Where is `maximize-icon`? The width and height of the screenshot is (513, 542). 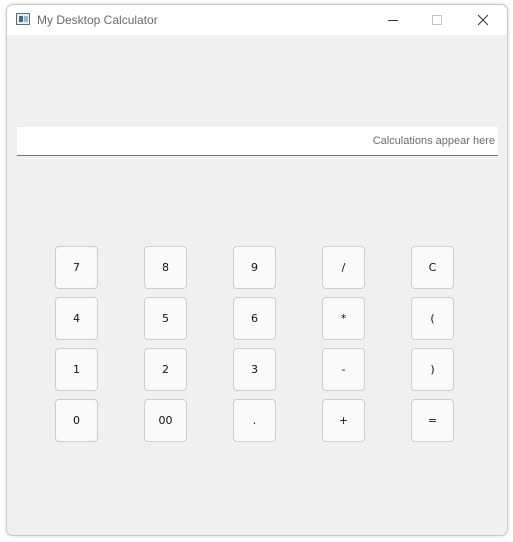 maximize-icon is located at coordinates (437, 20).